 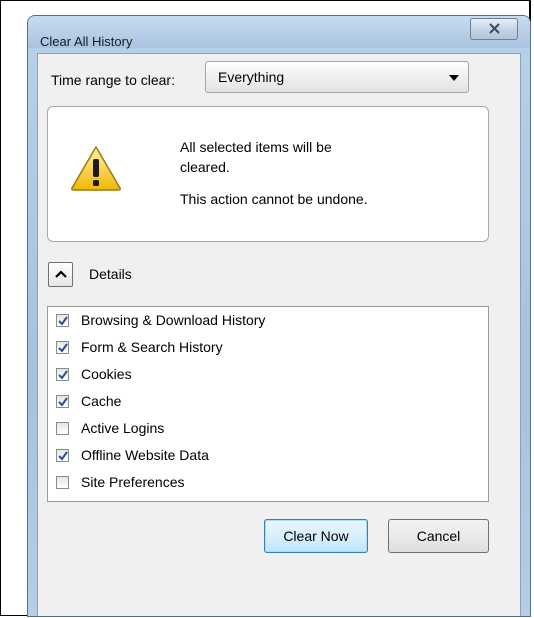 I want to click on time-range-label: Time range to clear:, so click(x=113, y=80).